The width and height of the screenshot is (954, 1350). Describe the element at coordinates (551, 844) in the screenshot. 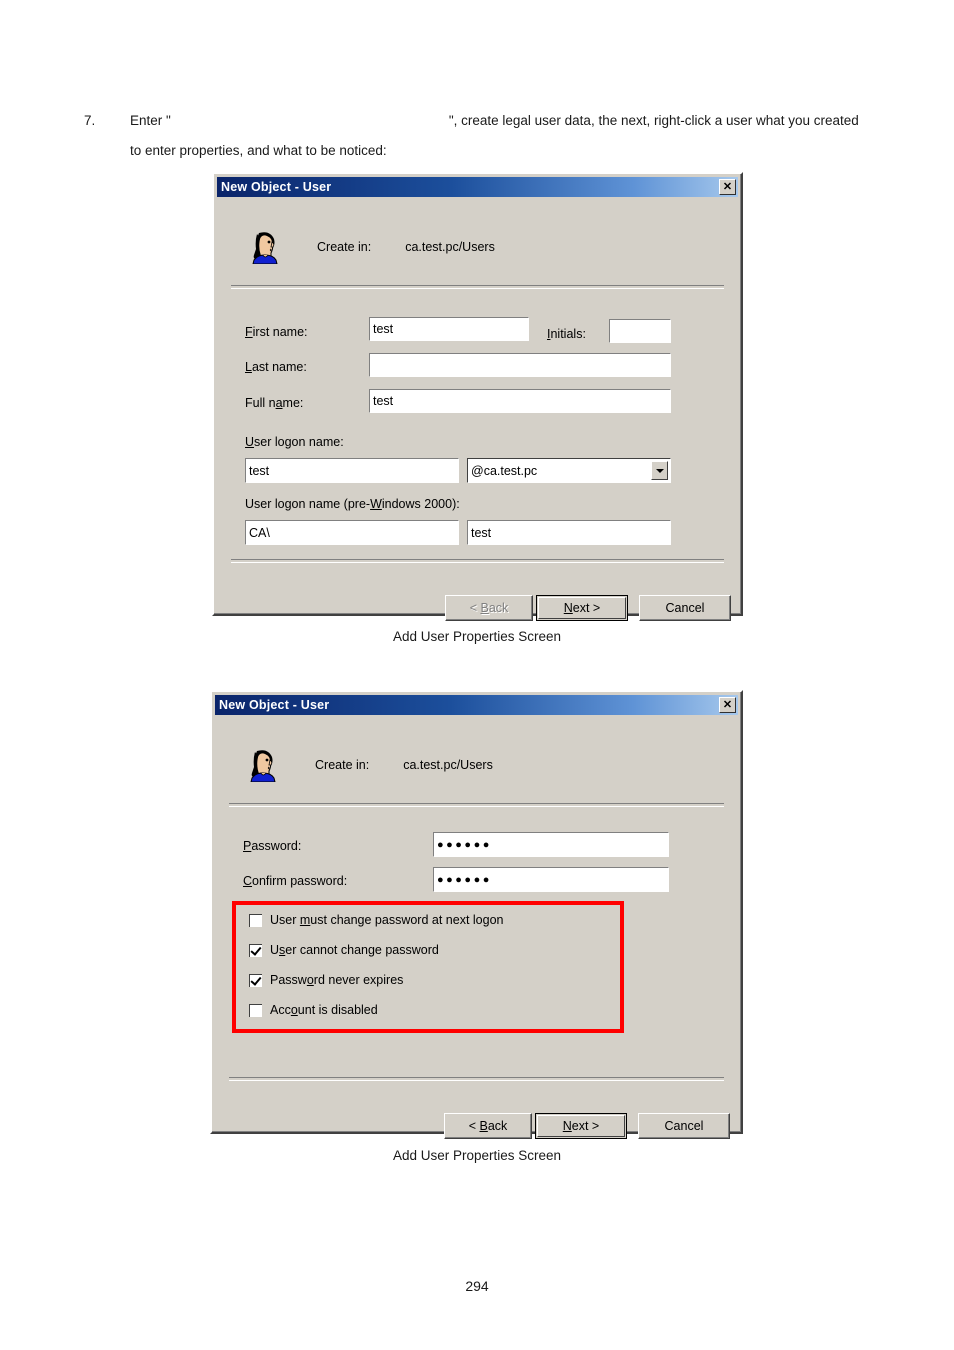

I see `password-input: ●●●●●●` at that location.